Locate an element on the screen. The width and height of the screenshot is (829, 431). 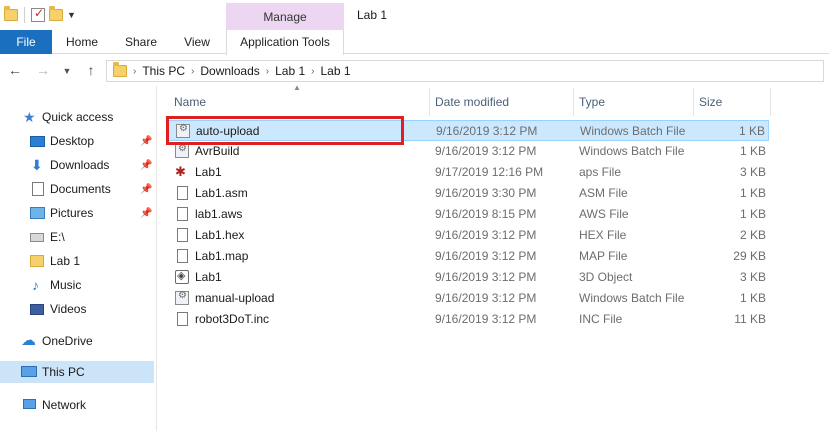
chevron-down-icon: ▼ is located at coordinates (71, 15).